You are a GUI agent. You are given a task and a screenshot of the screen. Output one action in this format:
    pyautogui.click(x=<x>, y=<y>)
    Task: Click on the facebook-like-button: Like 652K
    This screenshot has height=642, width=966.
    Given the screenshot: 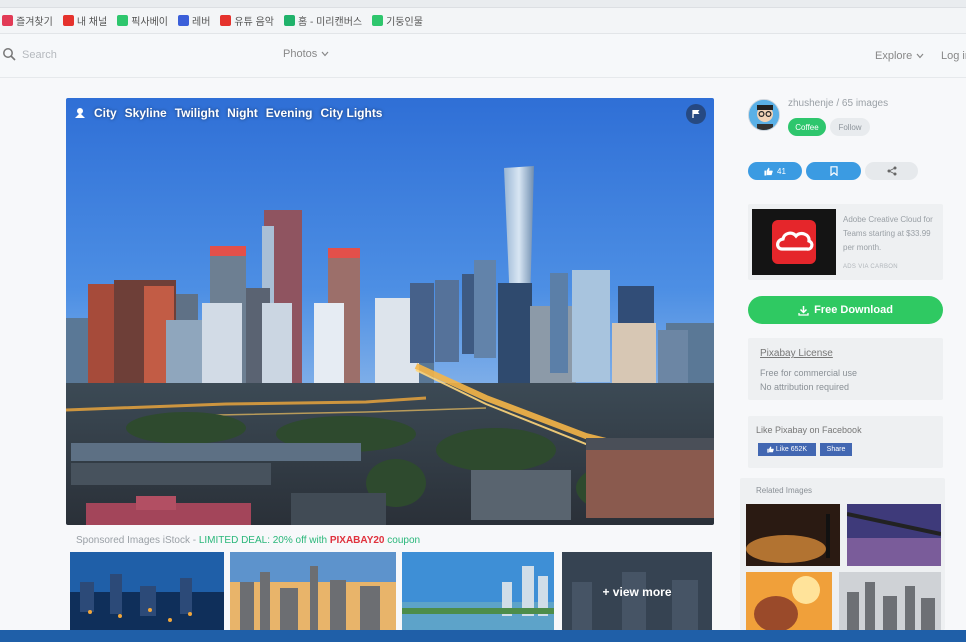 What is the action you would take?
    pyautogui.click(x=787, y=449)
    